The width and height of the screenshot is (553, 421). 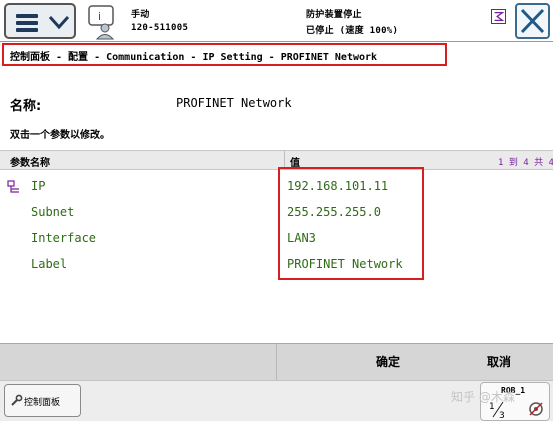 What do you see at coordinates (42, 403) in the screenshot?
I see `taskbar-control-panel-label: 控制面板` at bounding box center [42, 403].